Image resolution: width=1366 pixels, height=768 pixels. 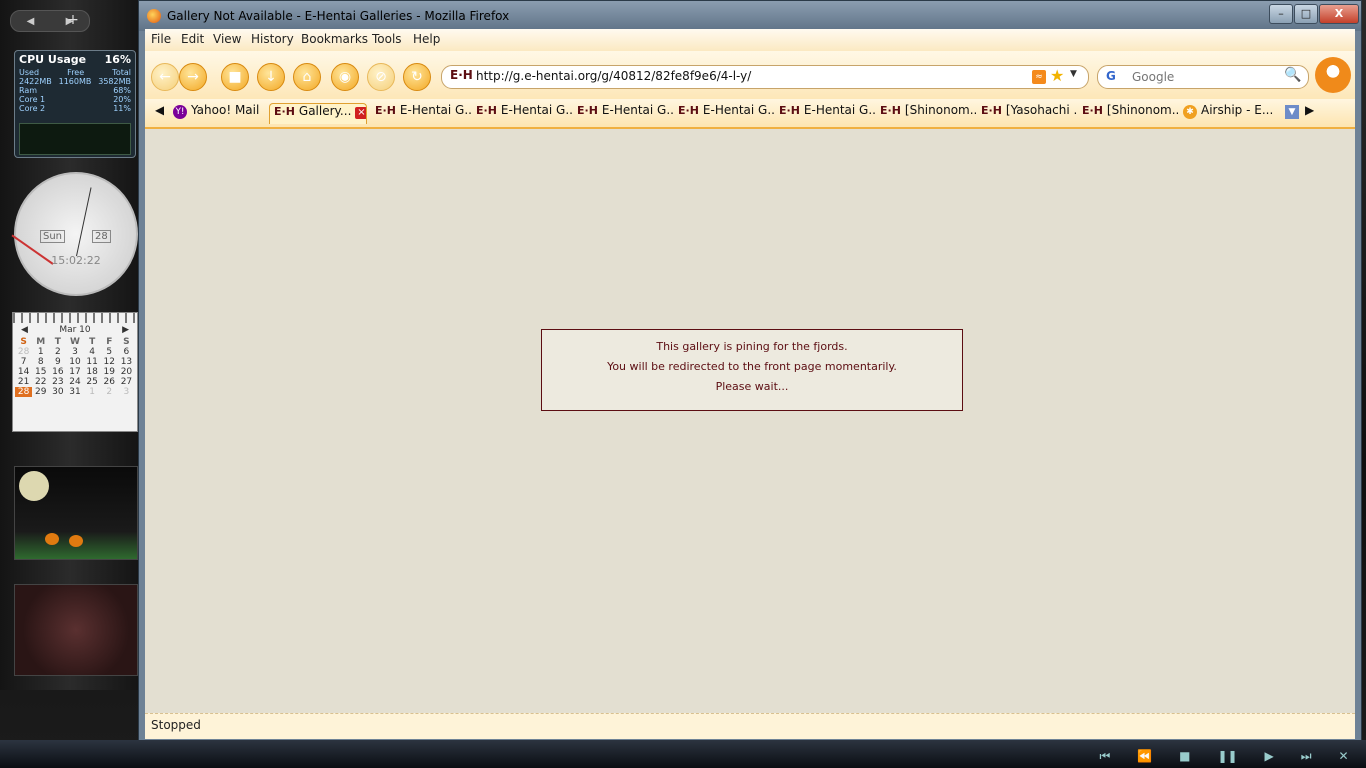 What do you see at coordinates (74, 382) in the screenshot?
I see `cal-day: 24` at bounding box center [74, 382].